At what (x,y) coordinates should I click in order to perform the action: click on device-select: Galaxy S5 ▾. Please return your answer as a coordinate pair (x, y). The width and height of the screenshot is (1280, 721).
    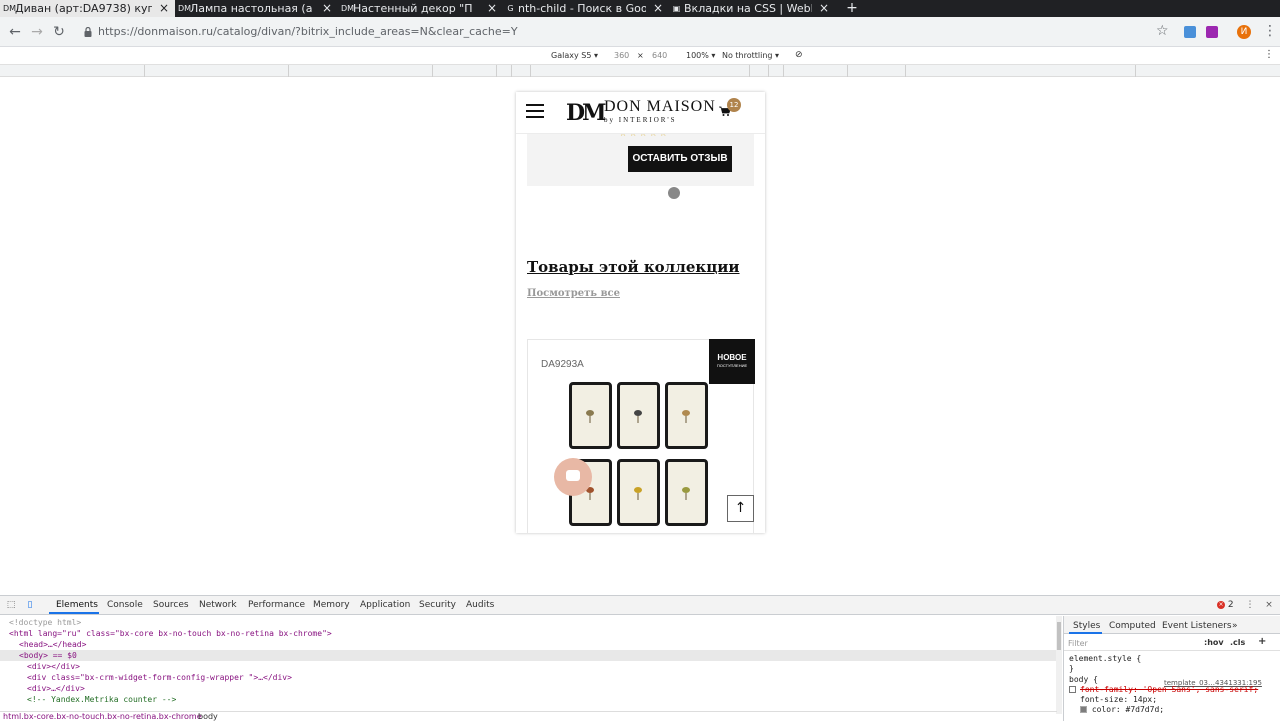
    Looking at the image, I should click on (574, 55).